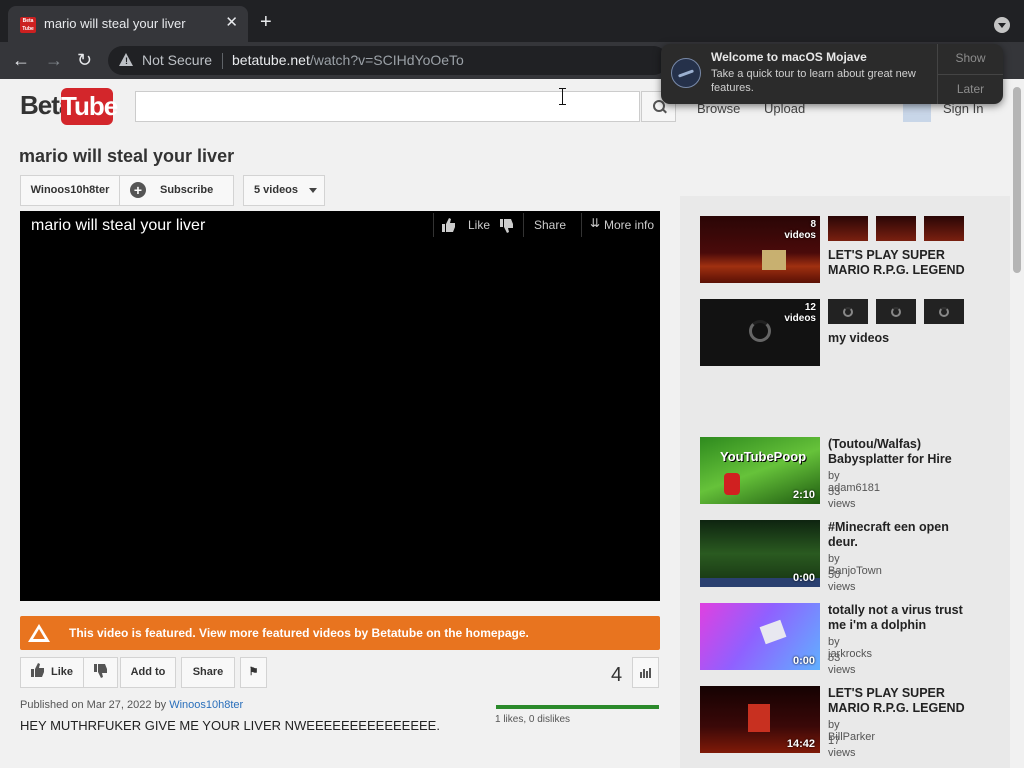 The height and width of the screenshot is (768, 1024). Describe the element at coordinates (577, 707) in the screenshot. I see `like-ratio-bar` at that location.